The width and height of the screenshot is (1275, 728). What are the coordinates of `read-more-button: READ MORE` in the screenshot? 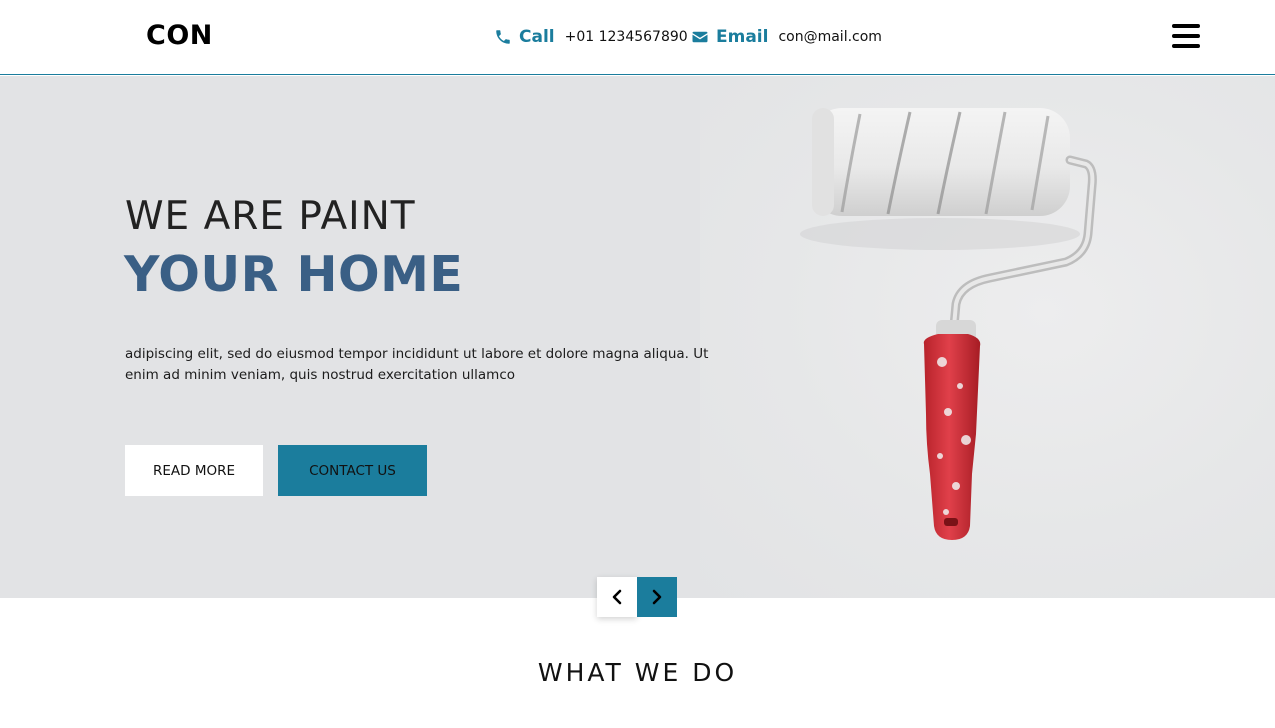 It's located at (194, 470).